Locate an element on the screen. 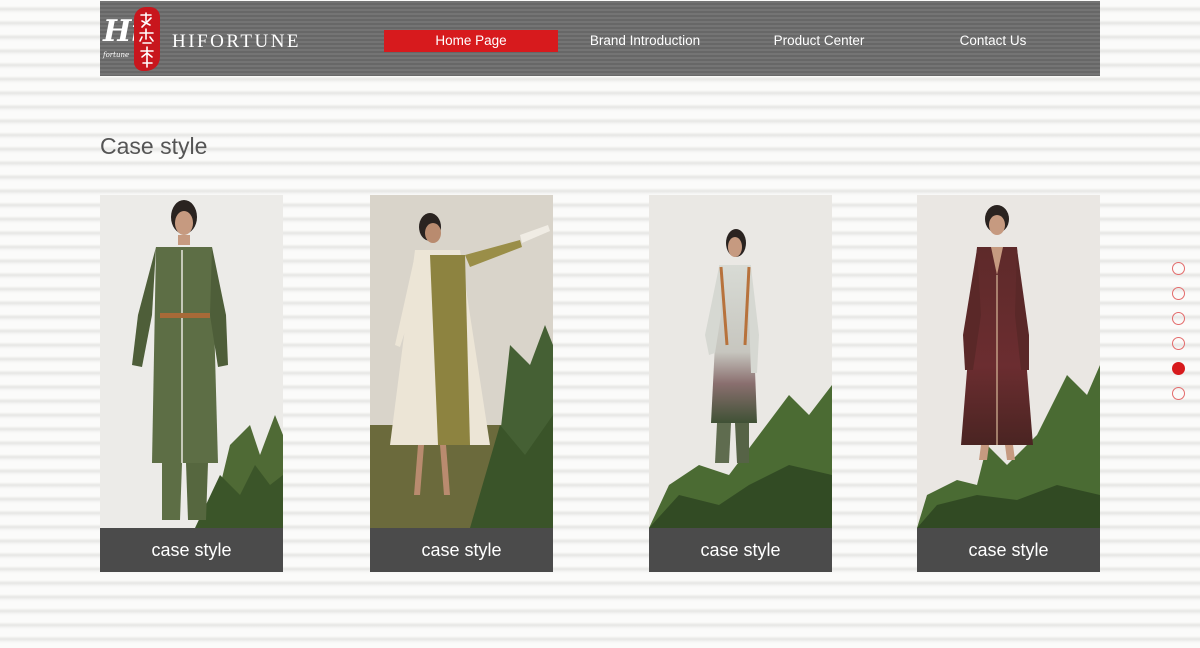  logo-seal-icon is located at coordinates (147, 39).